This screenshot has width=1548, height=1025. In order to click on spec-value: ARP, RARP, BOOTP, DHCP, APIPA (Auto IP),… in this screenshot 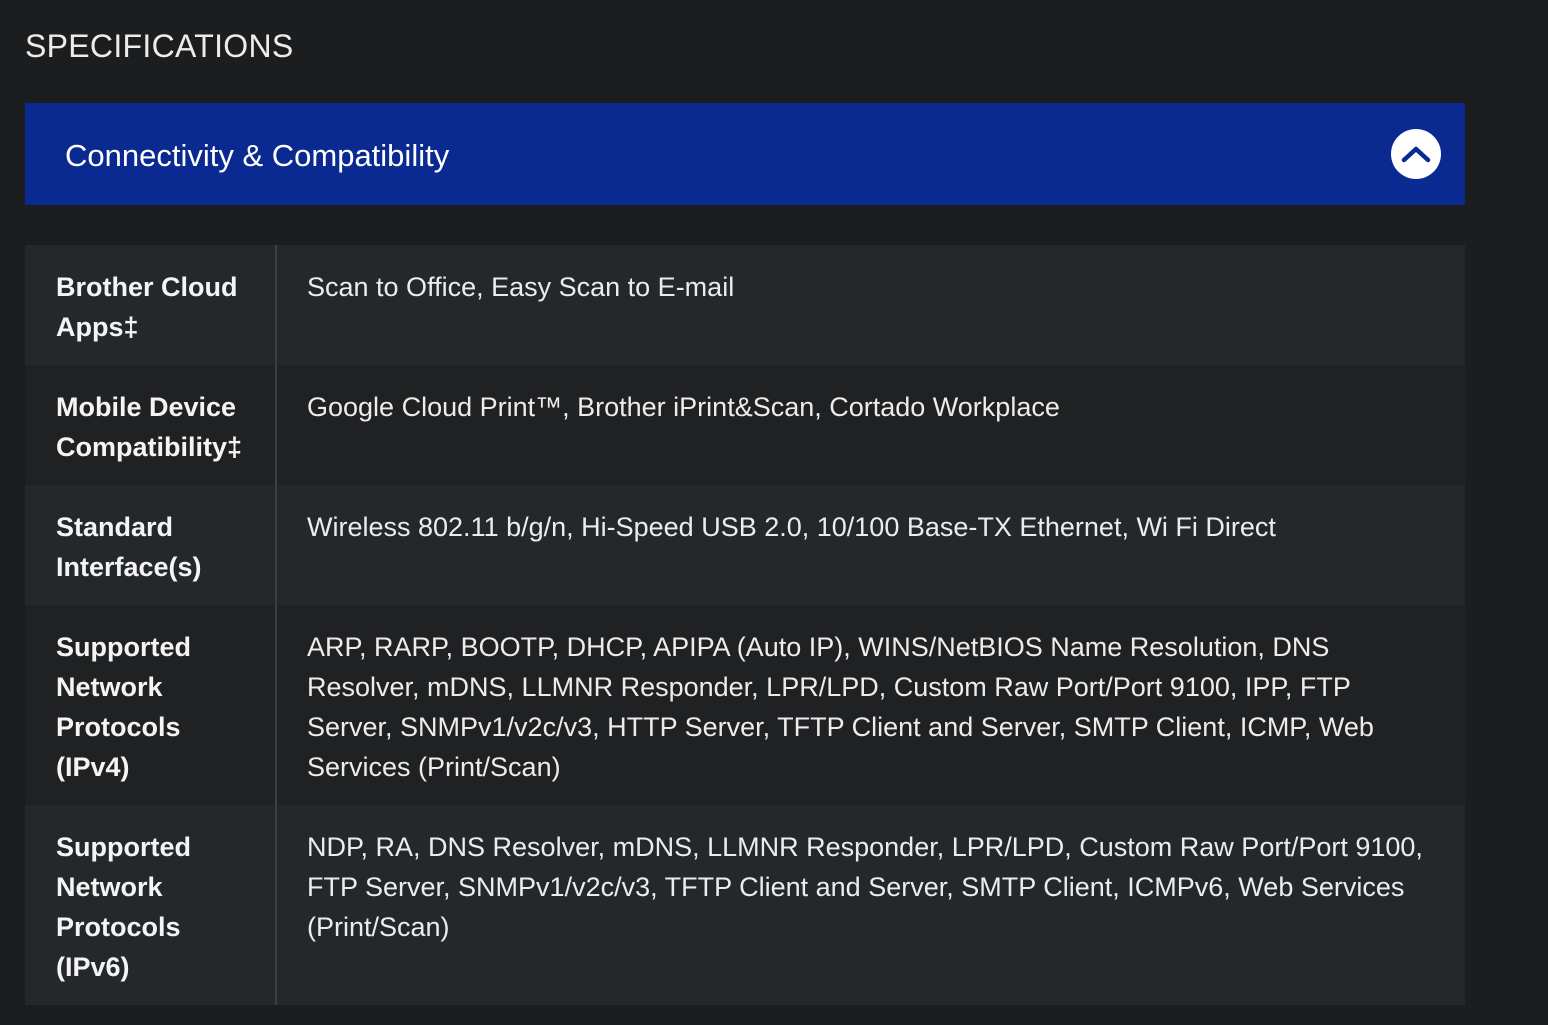, I will do `click(840, 707)`.